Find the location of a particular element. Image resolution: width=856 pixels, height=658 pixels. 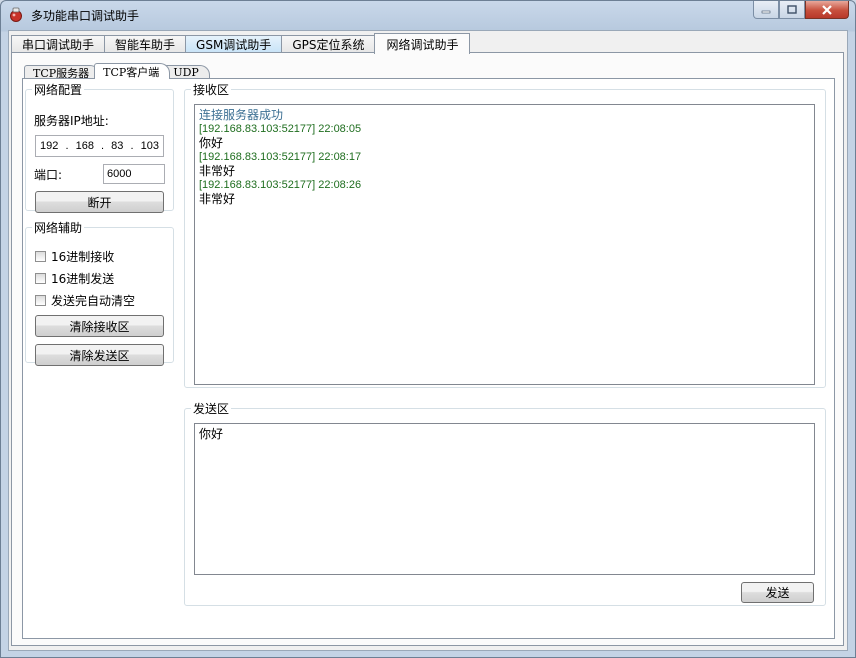

group-title: 接收区 is located at coordinates (211, 90).